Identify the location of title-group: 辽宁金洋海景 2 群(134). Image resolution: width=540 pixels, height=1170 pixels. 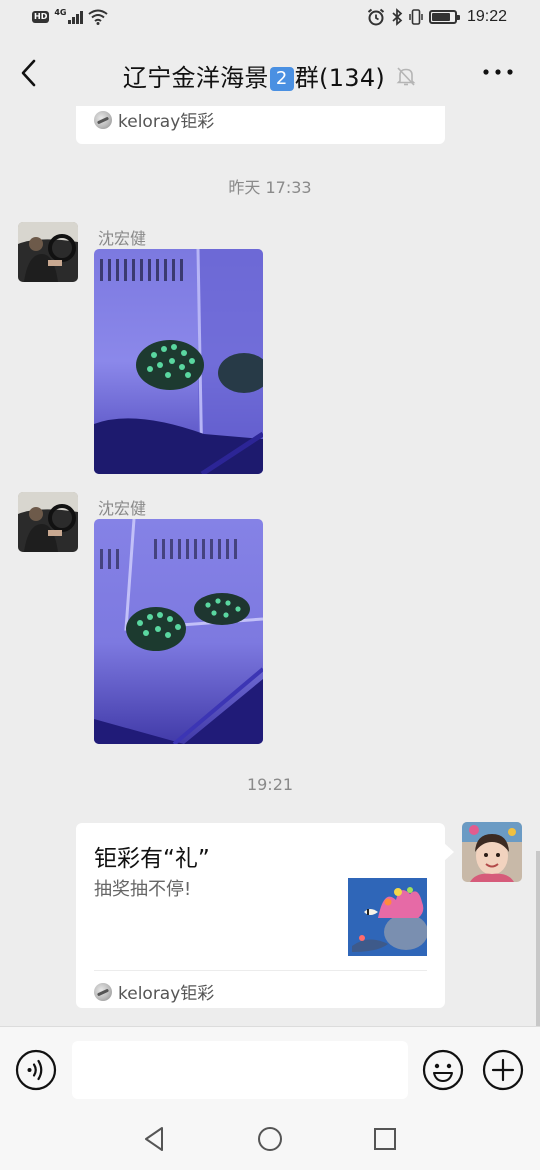
(270, 75).